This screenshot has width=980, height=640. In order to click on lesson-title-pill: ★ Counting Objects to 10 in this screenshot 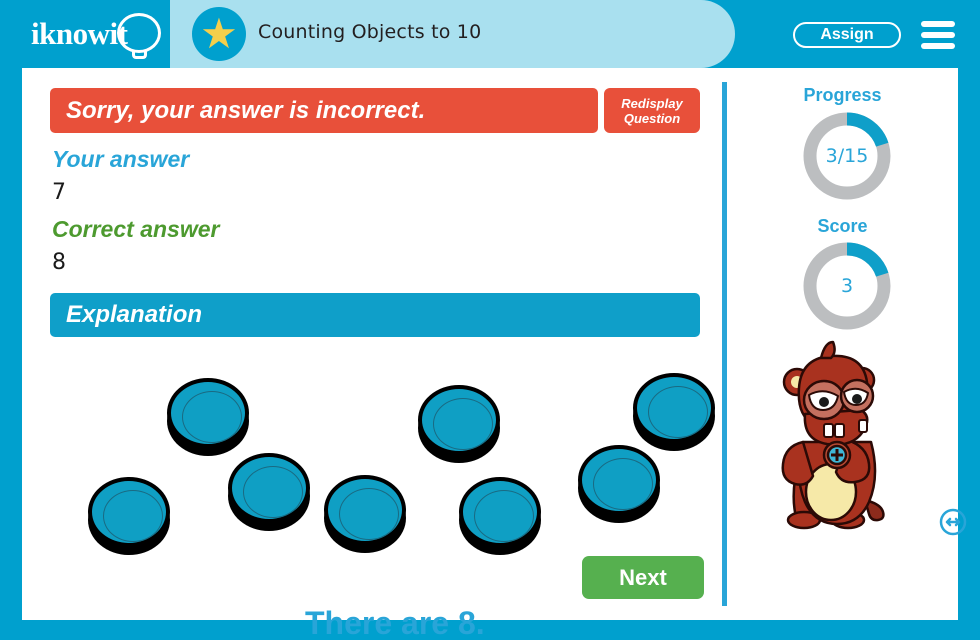, I will do `click(452, 34)`.